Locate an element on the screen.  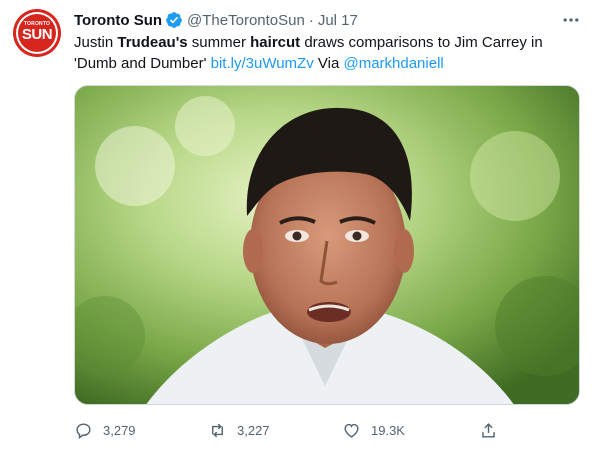
text-bold-segment: Trudeau's is located at coordinates (152, 42).